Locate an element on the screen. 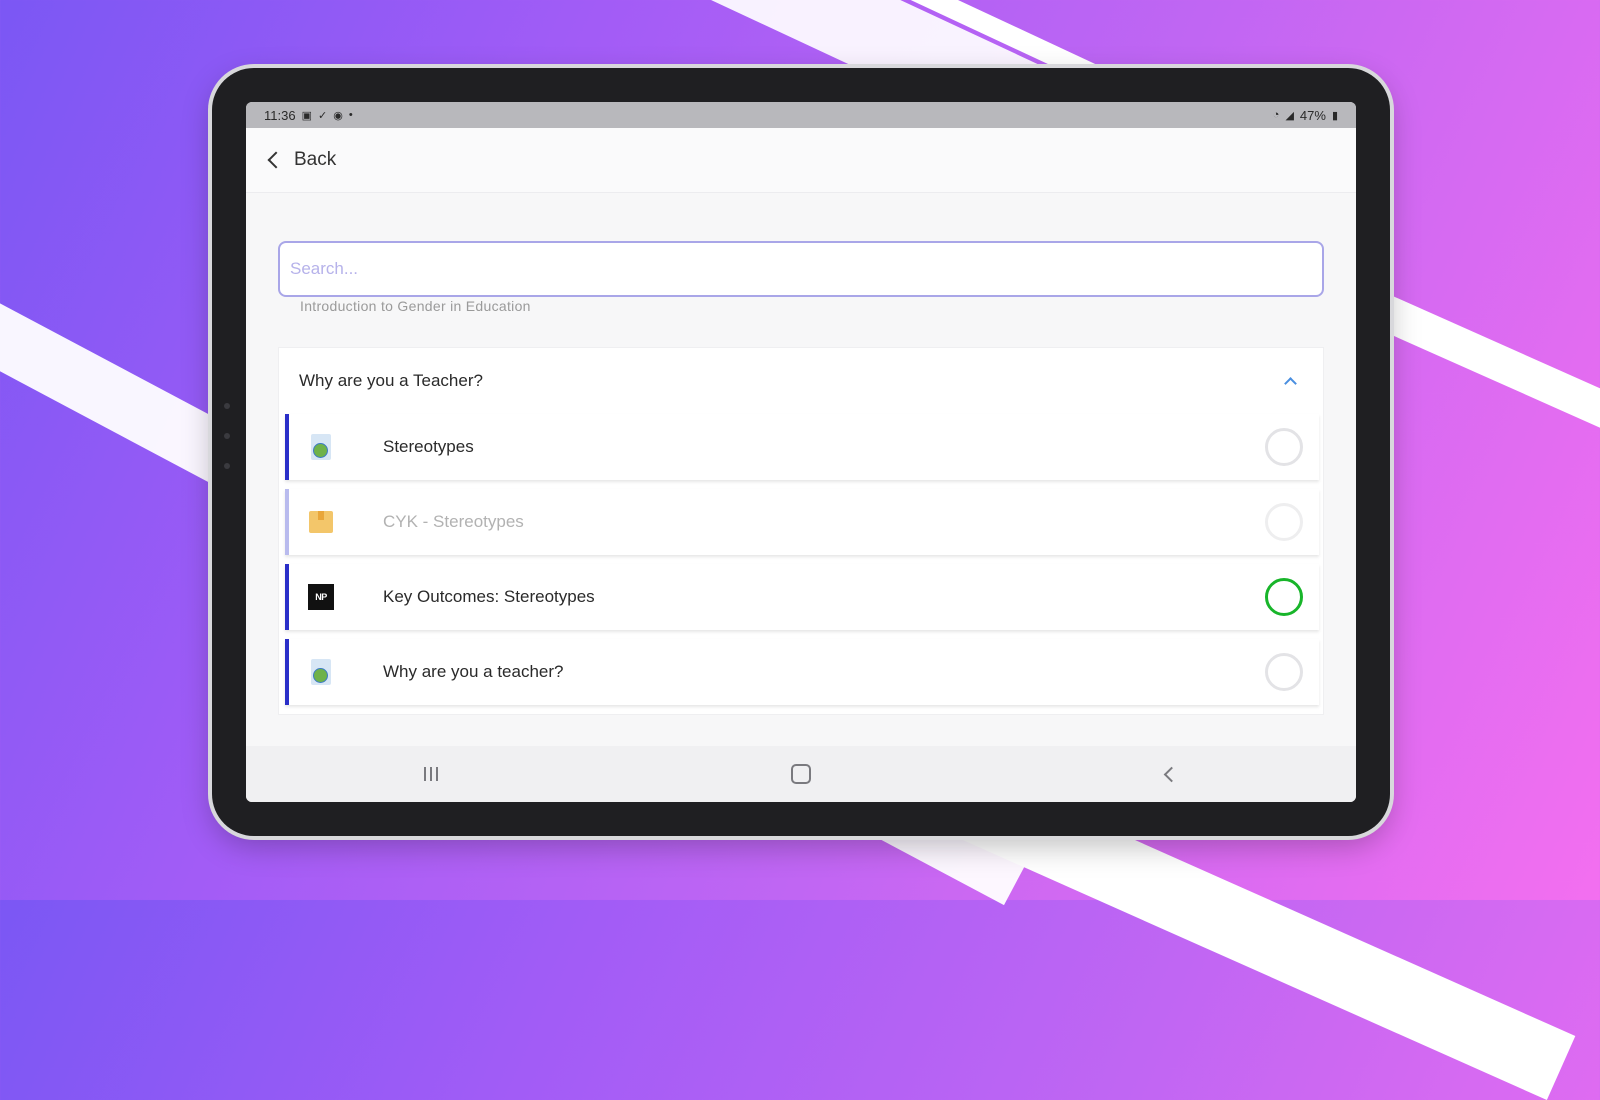 This screenshot has width=1600, height=1100. list-item: NP Key Outcomes: Stereotypes is located at coordinates (802, 597).